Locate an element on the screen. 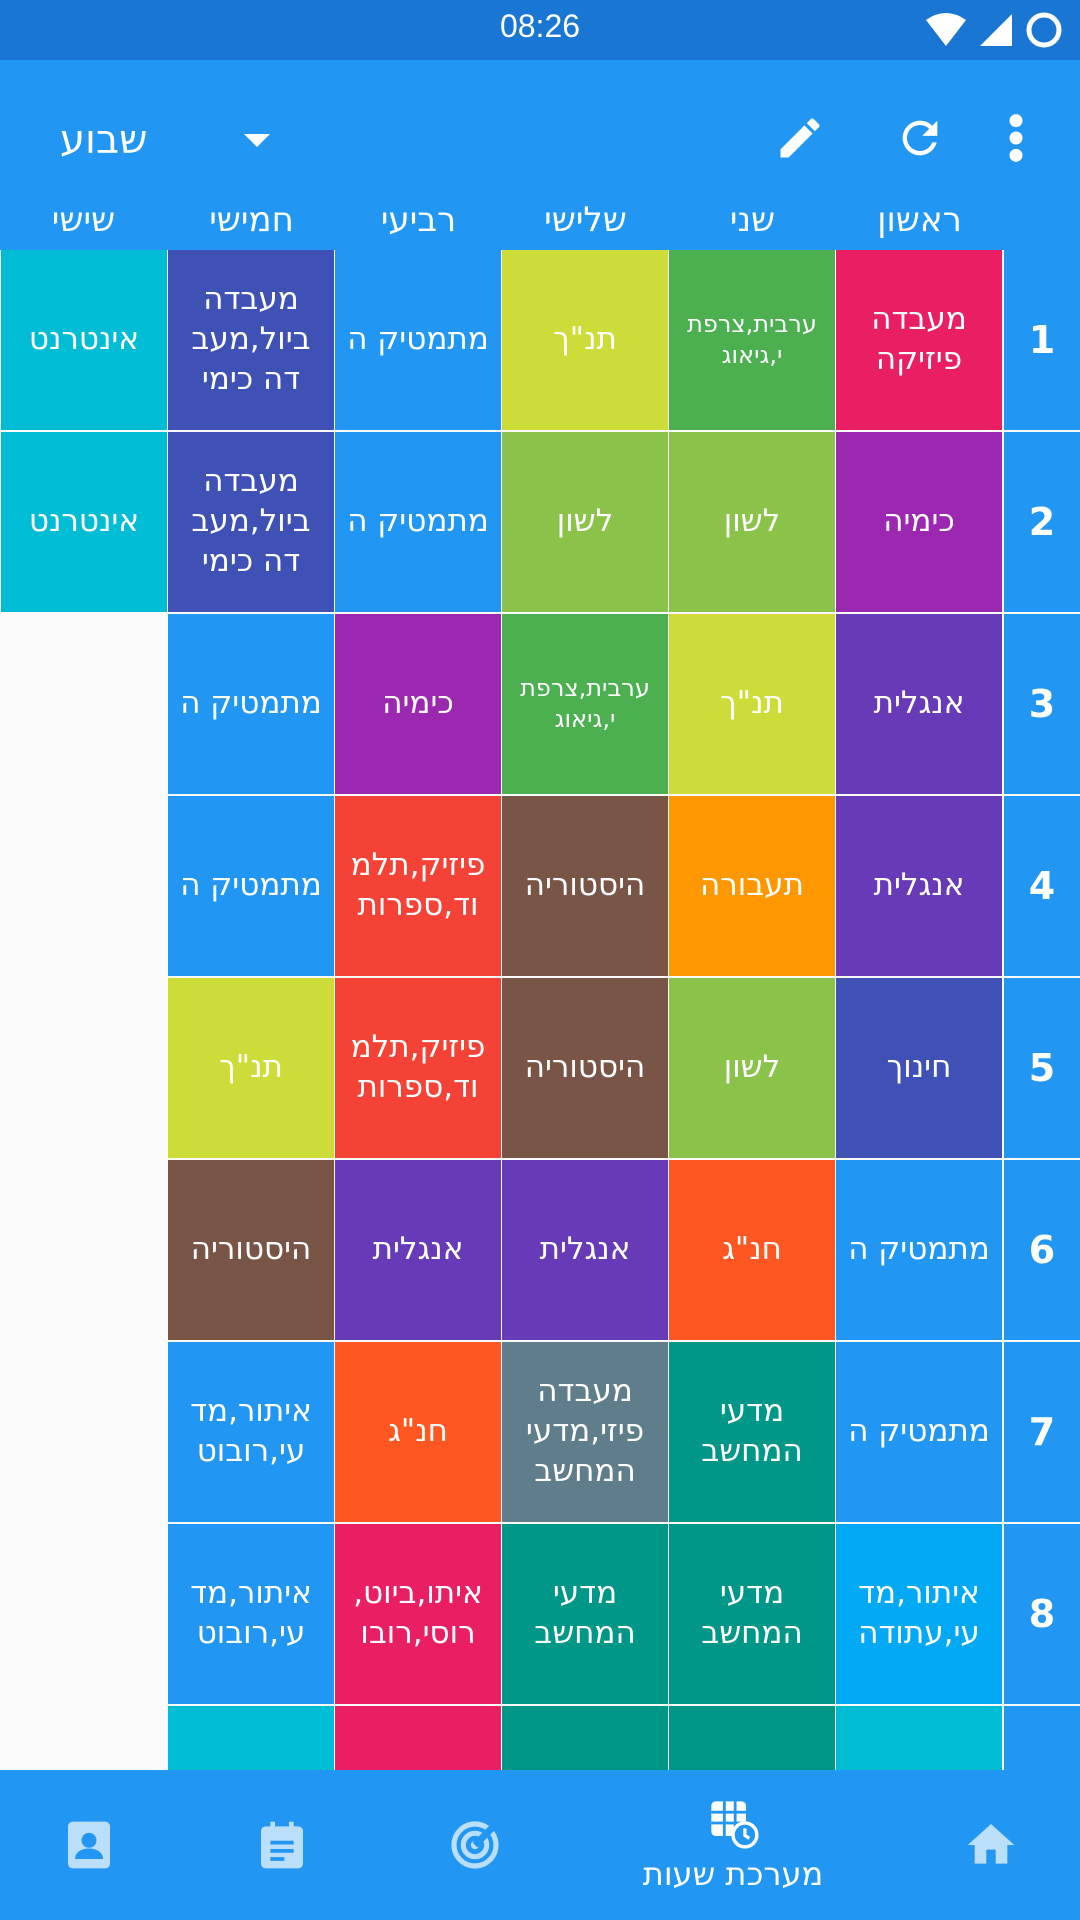  period-number is located at coordinates (1042, 1738).